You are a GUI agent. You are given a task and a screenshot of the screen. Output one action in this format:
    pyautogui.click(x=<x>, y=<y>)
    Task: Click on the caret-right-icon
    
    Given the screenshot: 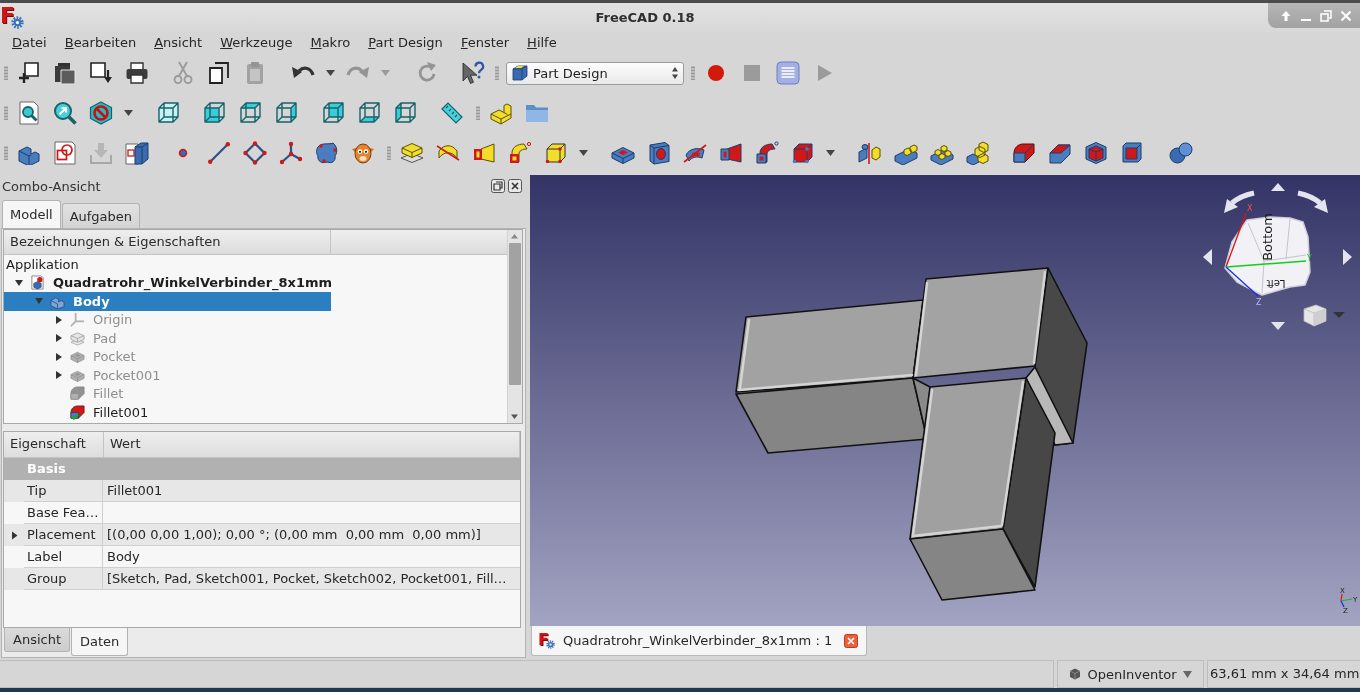 What is the action you would take?
    pyautogui.click(x=14, y=535)
    